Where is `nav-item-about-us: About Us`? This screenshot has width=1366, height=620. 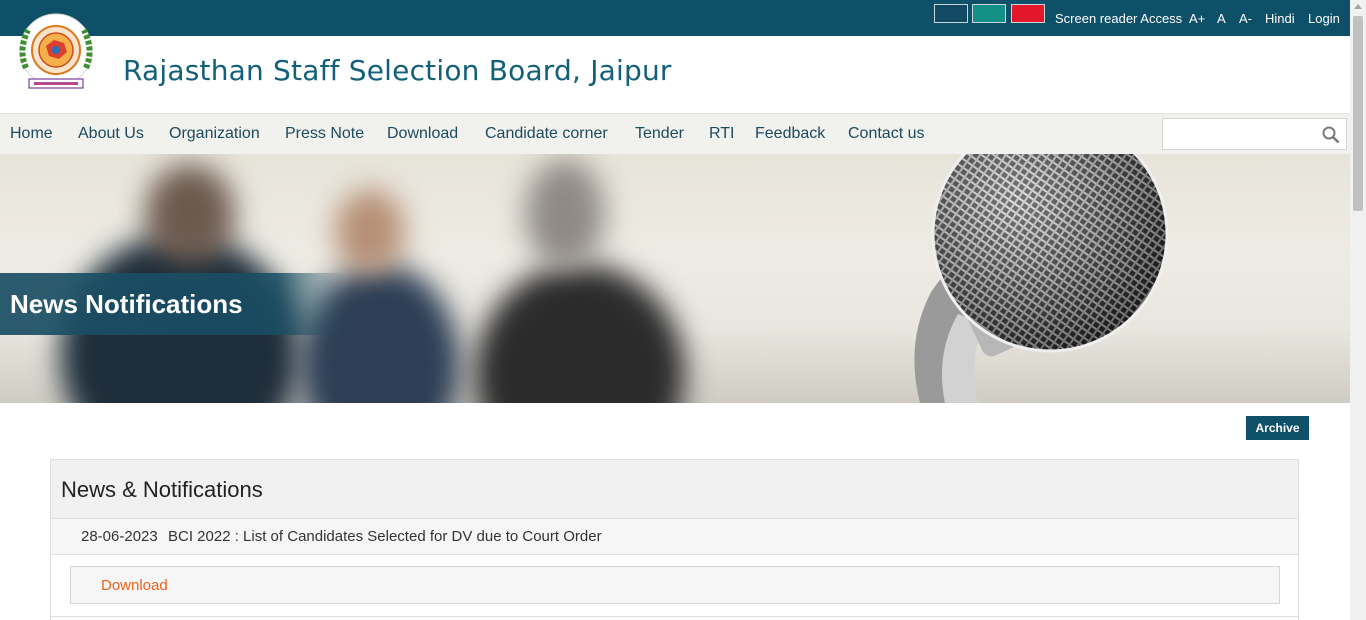 nav-item-about-us: About Us is located at coordinates (111, 134).